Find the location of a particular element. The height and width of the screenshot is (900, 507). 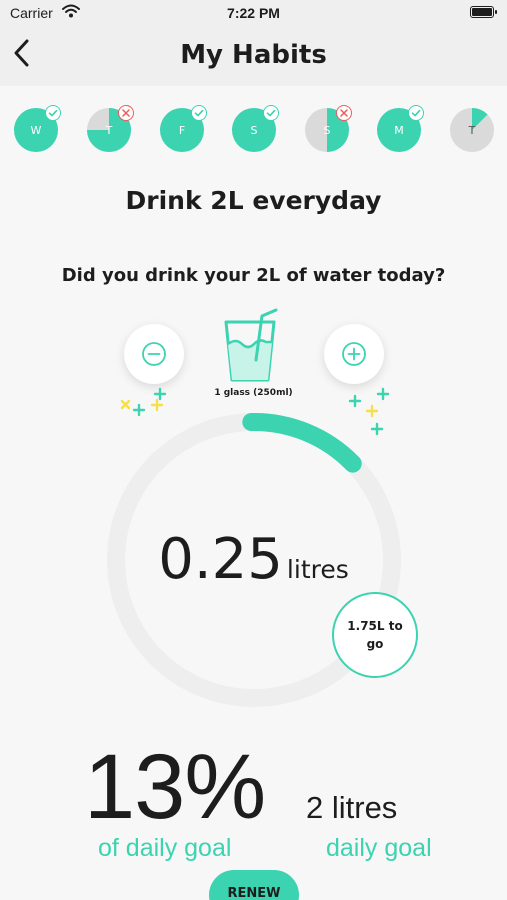

goal-value: 2 litres is located at coordinates (352, 807).